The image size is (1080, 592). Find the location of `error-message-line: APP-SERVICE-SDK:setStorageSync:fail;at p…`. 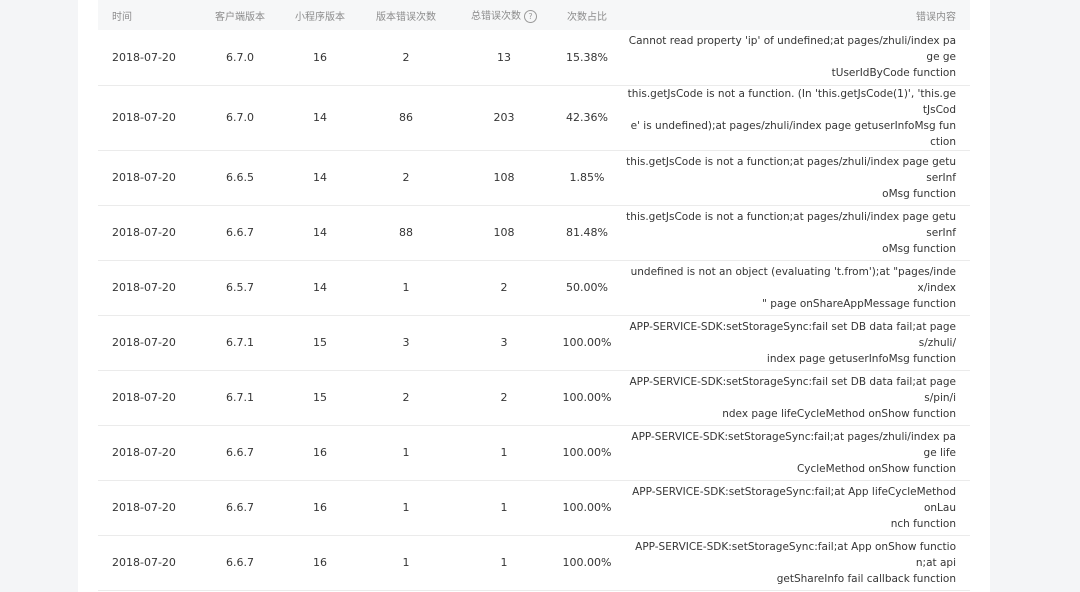

error-message-line: APP-SERVICE-SDK:setStorageSync:fail;at p… is located at coordinates (793, 444).